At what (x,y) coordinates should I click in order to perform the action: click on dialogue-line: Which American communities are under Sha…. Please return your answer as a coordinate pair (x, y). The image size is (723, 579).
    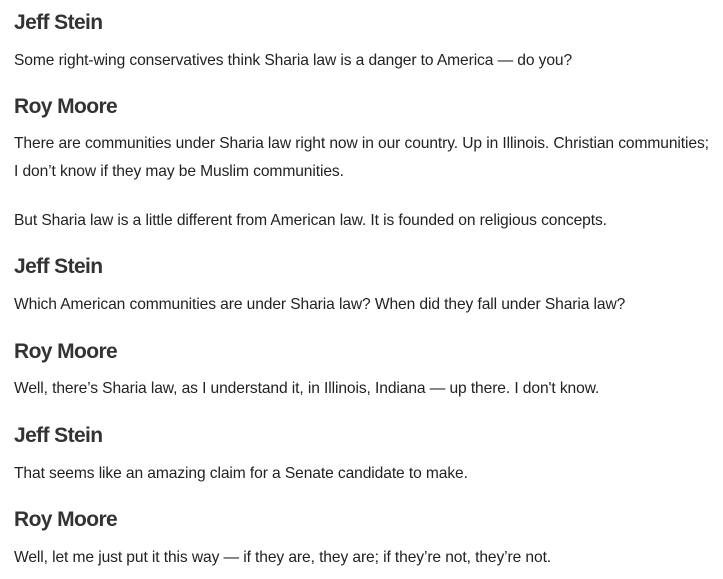
    Looking at the image, I should click on (320, 304).